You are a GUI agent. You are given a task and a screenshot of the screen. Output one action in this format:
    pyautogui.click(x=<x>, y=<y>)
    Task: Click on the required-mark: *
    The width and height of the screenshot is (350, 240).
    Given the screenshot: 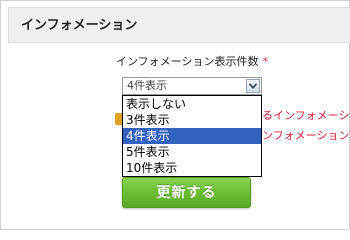 What is the action you would take?
    pyautogui.click(x=265, y=61)
    